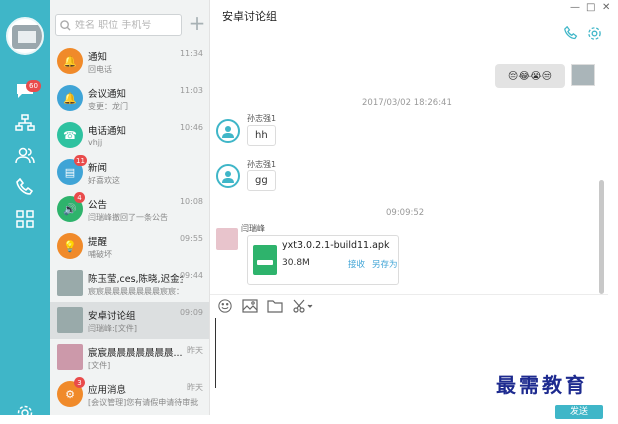 The width and height of the screenshot is (618, 424). I want to click on conversation-preview: 闫瑞峰撤回了一条公告, so click(128, 217).